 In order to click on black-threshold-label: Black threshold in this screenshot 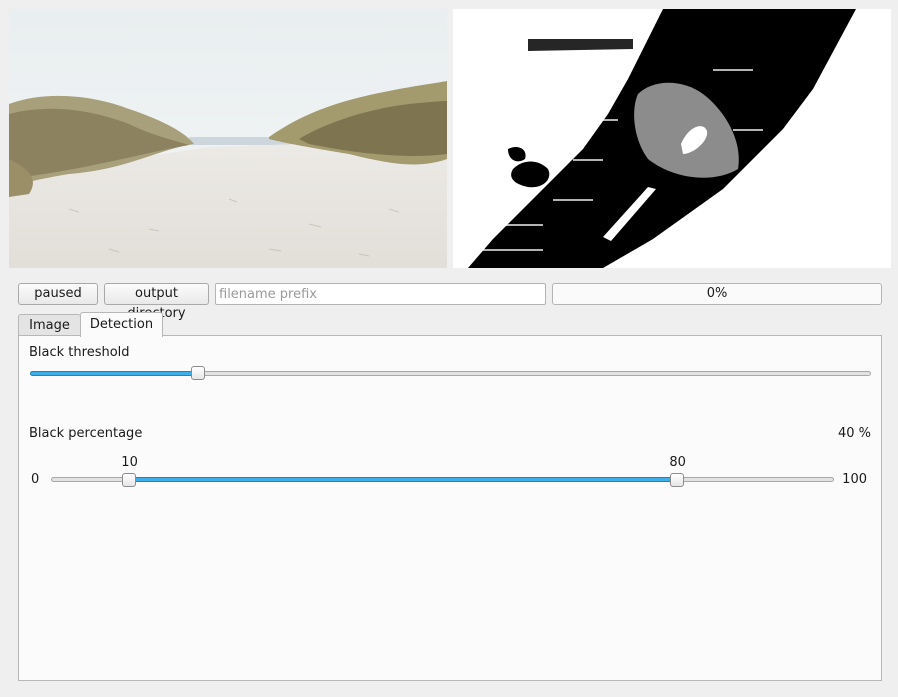, I will do `click(79, 352)`.